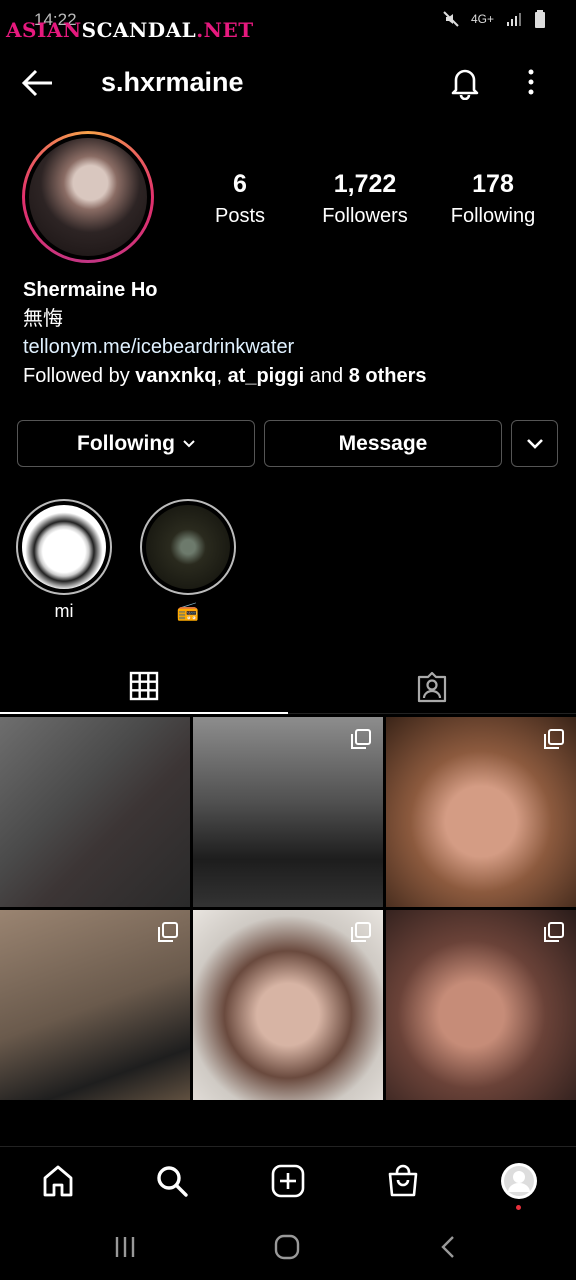 This screenshot has width=576, height=1280. I want to click on nav-create, so click(288, 1181).